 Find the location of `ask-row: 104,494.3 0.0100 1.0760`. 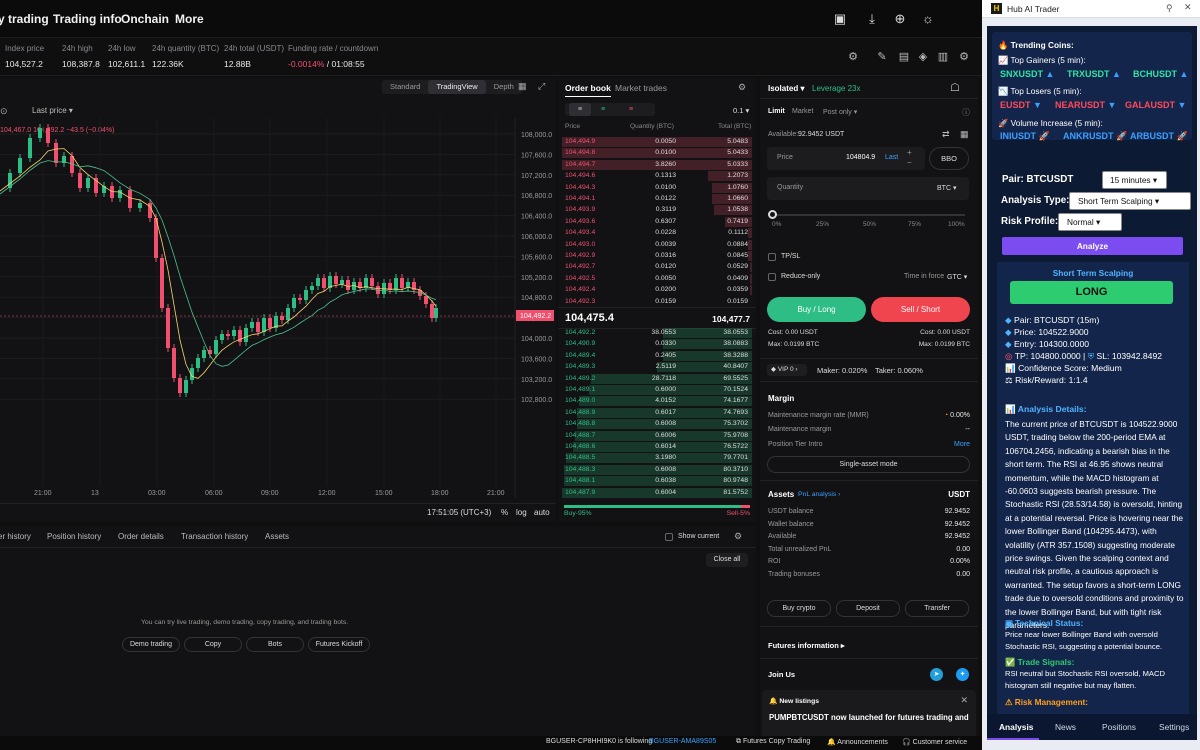

ask-row: 104,494.3 0.0100 1.0760 is located at coordinates (656, 187).